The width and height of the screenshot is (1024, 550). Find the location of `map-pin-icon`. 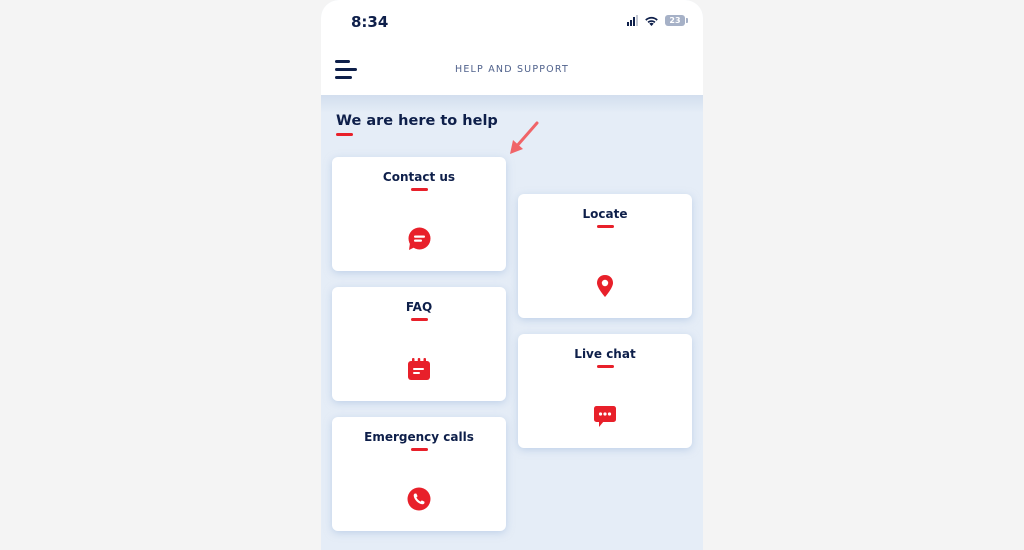

map-pin-icon is located at coordinates (605, 286).